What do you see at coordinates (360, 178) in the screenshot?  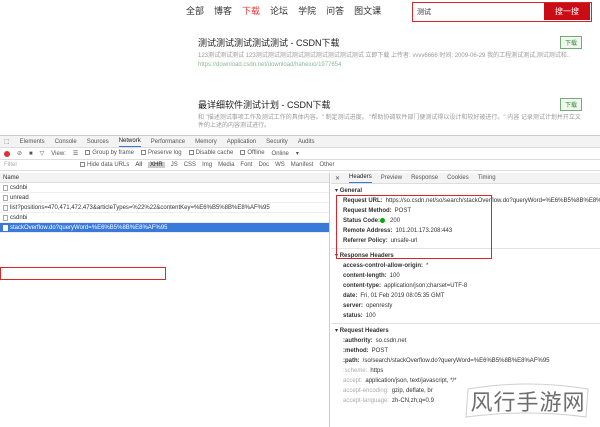 I see `detail-tab: Headers` at bounding box center [360, 178].